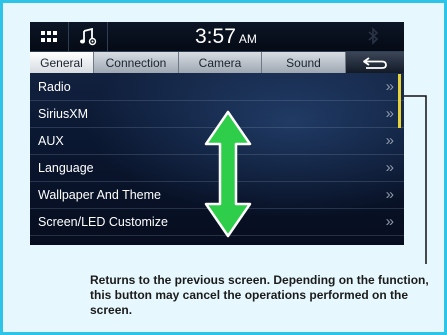  What do you see at coordinates (103, 222) in the screenshot?
I see `menu-item-label: Screen/LED Customize` at bounding box center [103, 222].